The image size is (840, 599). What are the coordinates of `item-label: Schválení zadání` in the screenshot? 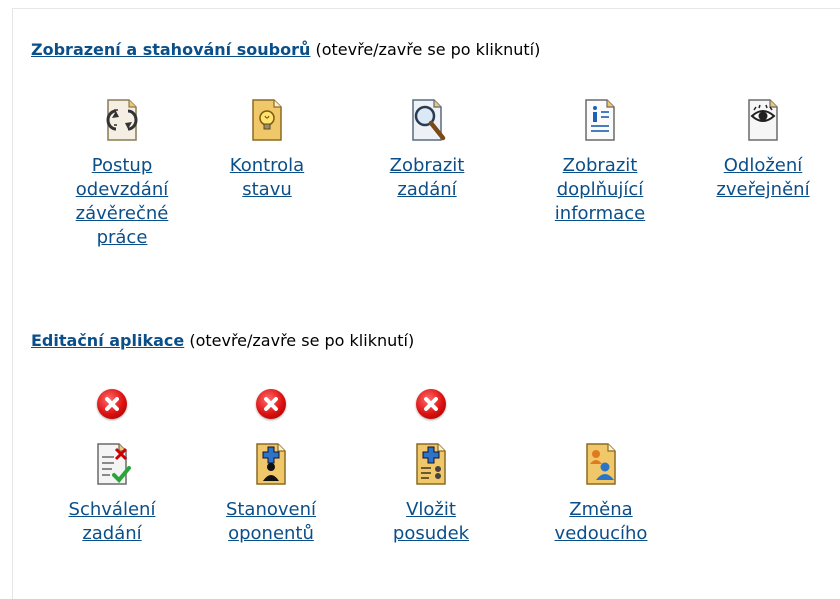 It's located at (112, 522).